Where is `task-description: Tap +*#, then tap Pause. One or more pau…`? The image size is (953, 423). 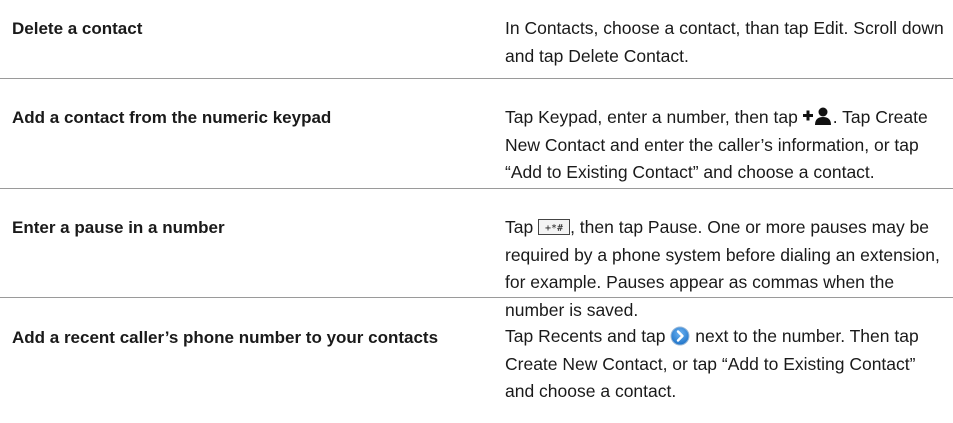 task-description: Tap +*#, then tap Pause. One or more pau… is located at coordinates (725, 254).